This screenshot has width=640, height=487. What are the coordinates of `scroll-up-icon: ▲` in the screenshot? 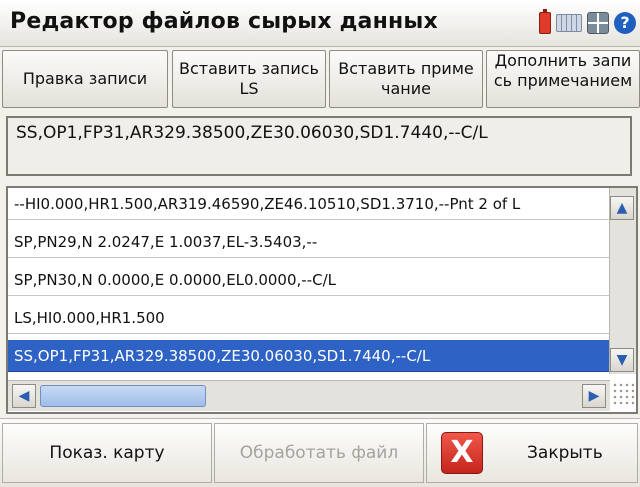 It's located at (622, 208).